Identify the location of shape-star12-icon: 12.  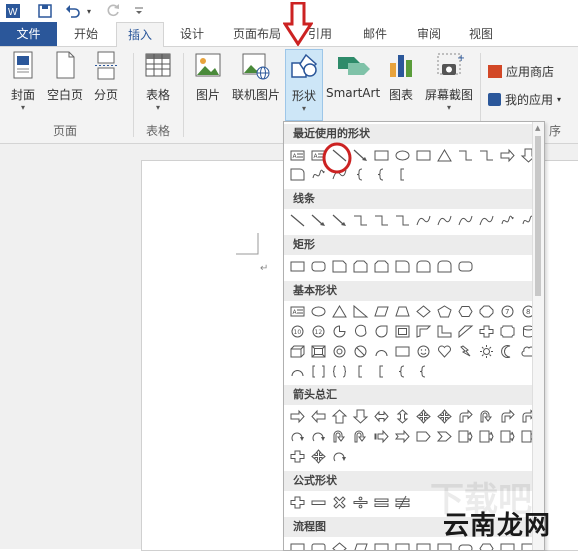
(318, 331).